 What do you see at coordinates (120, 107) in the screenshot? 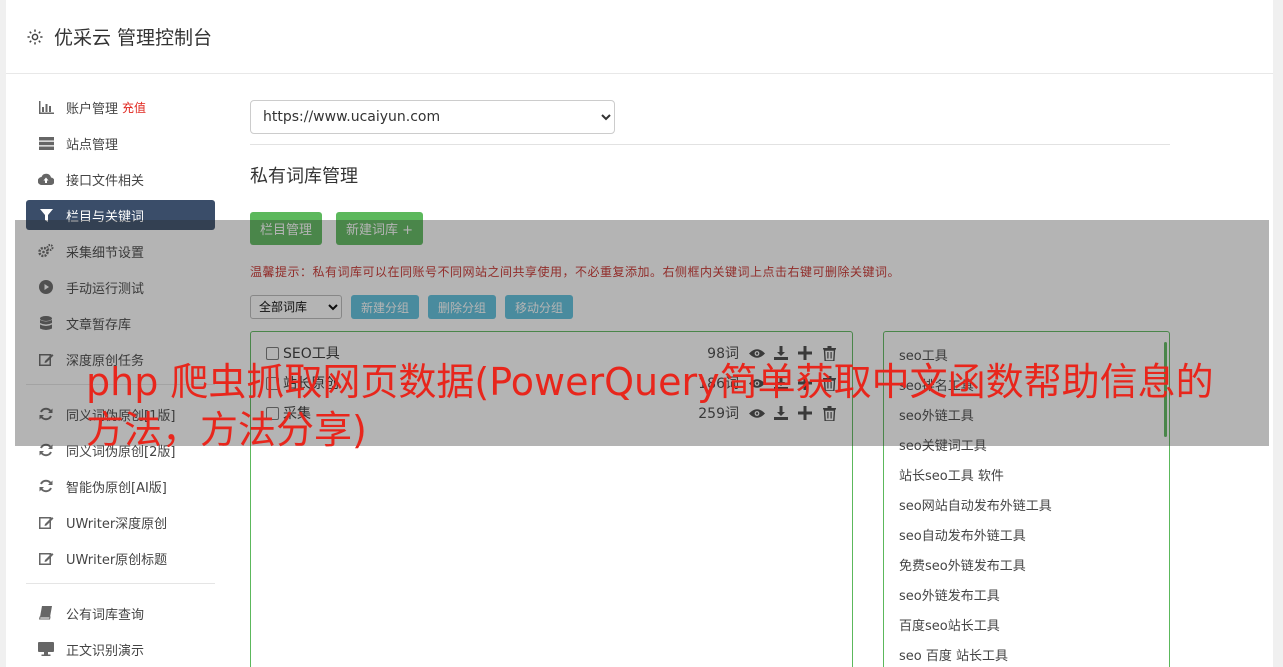
I see `sidebar-item-account: 账户管理 充值` at bounding box center [120, 107].